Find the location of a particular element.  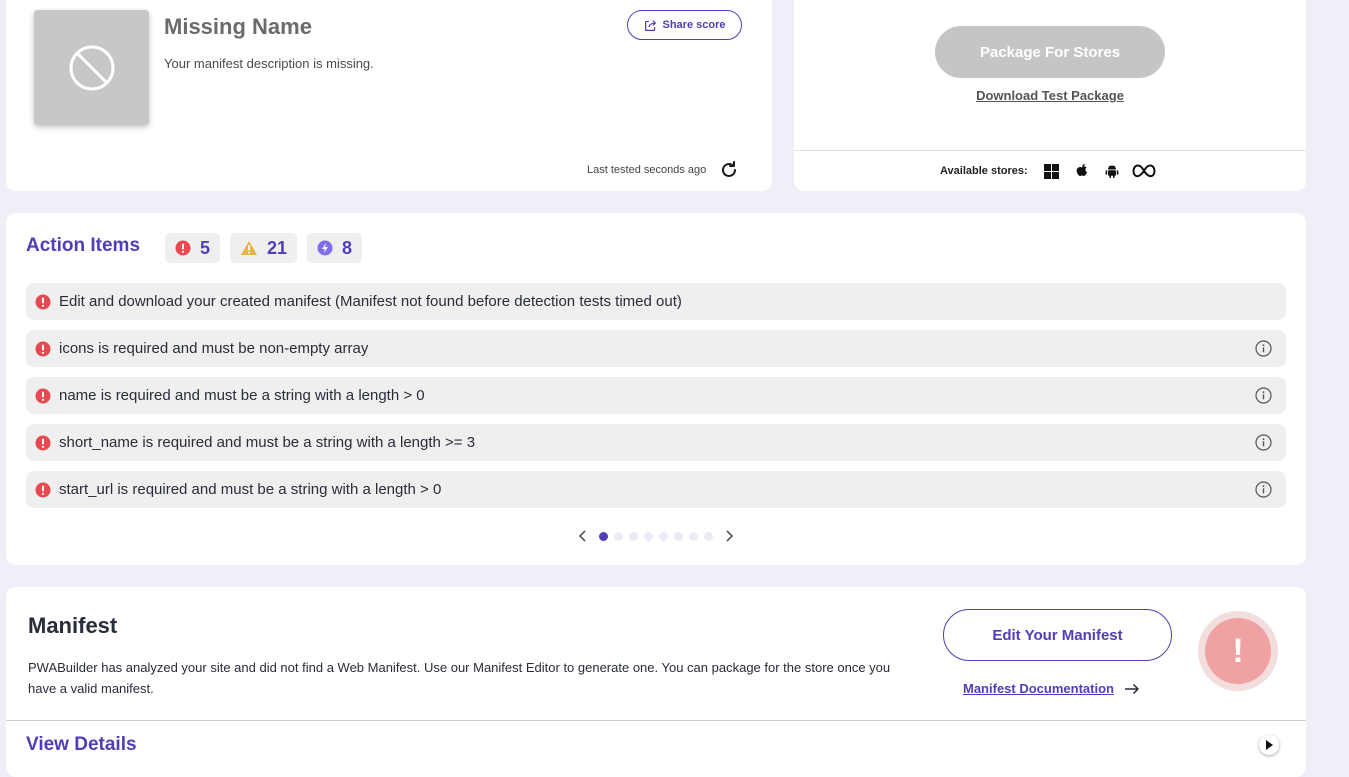

meta-icon is located at coordinates (1144, 171).